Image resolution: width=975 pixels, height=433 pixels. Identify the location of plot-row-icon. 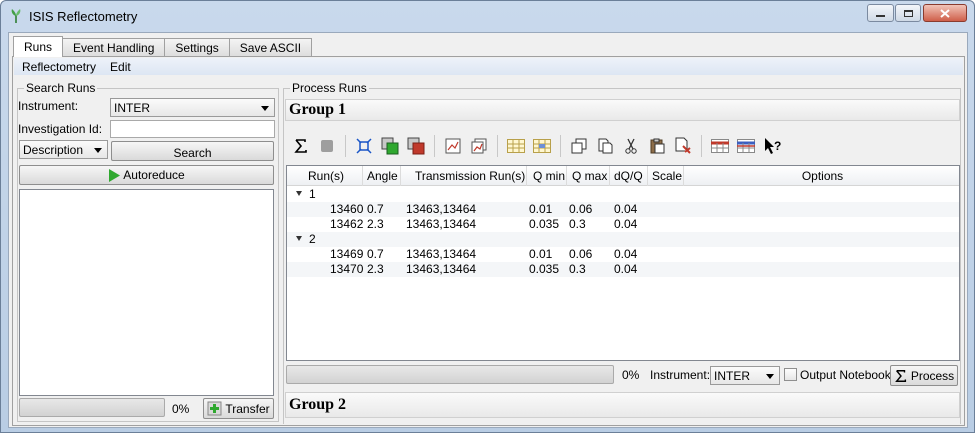
(453, 146).